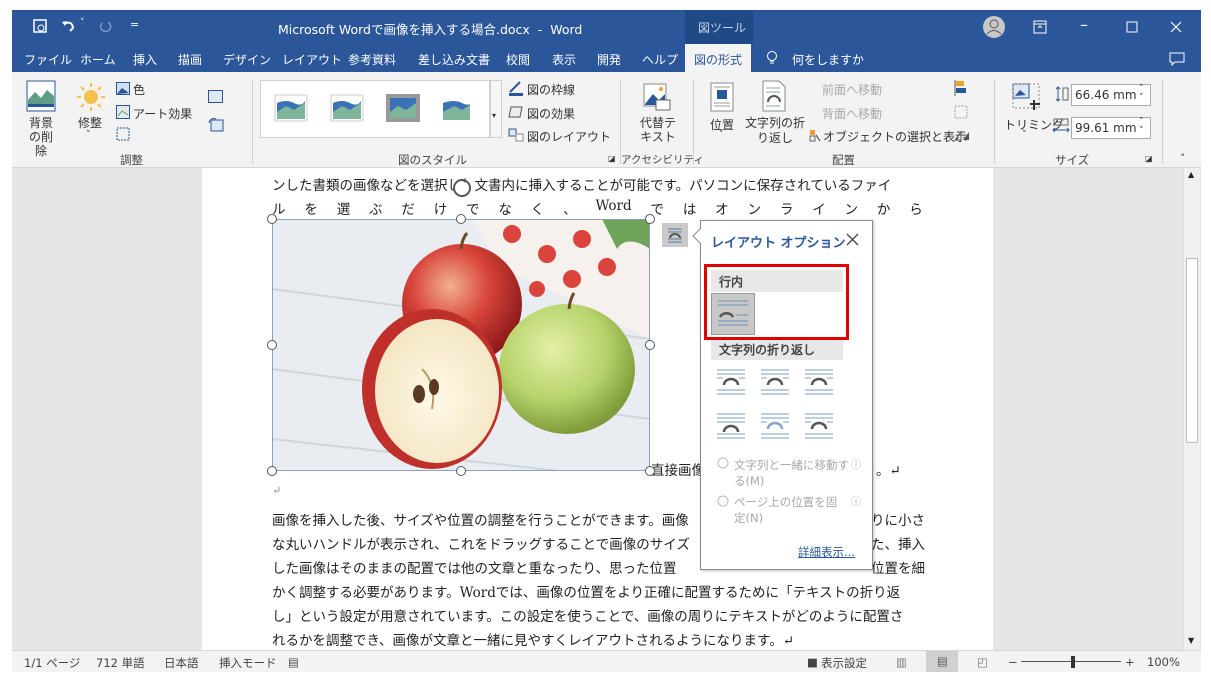 This screenshot has width=1211, height=682. I want to click on zoom-level: 100%, so click(1163, 662).